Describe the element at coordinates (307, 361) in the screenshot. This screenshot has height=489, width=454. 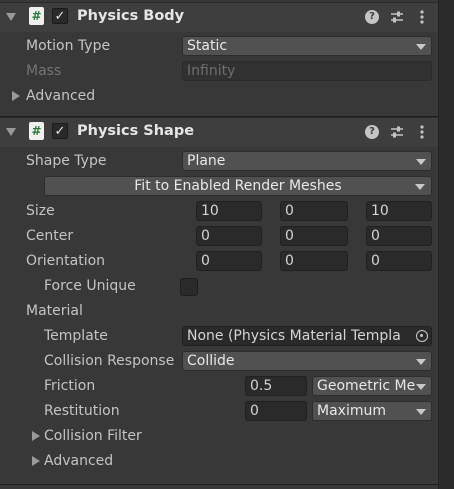
I see `collision-response-dropdown: Collide` at that location.